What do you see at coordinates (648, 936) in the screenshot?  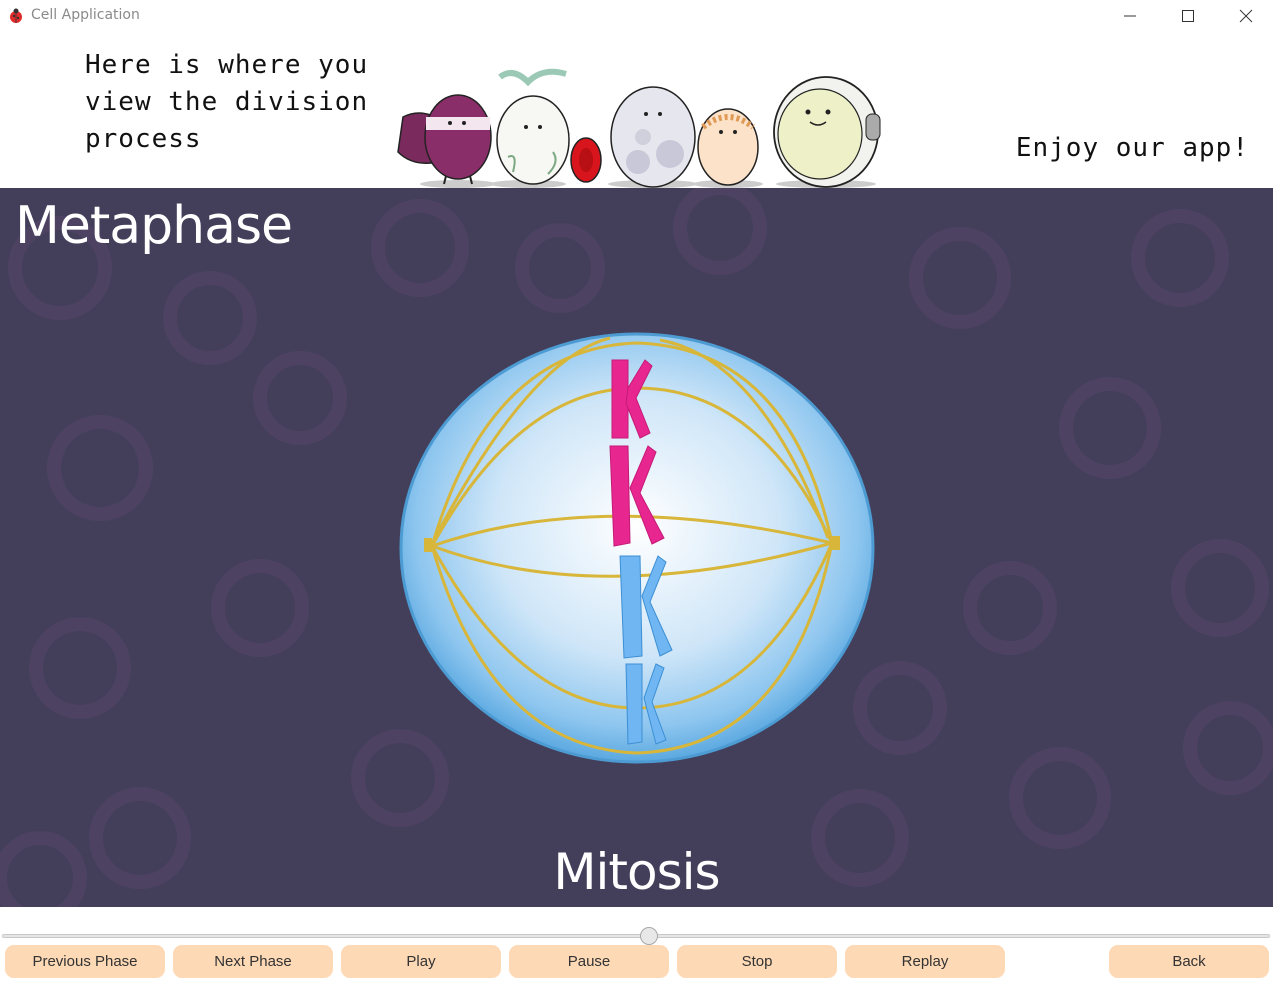 I see `slider-thumb` at bounding box center [648, 936].